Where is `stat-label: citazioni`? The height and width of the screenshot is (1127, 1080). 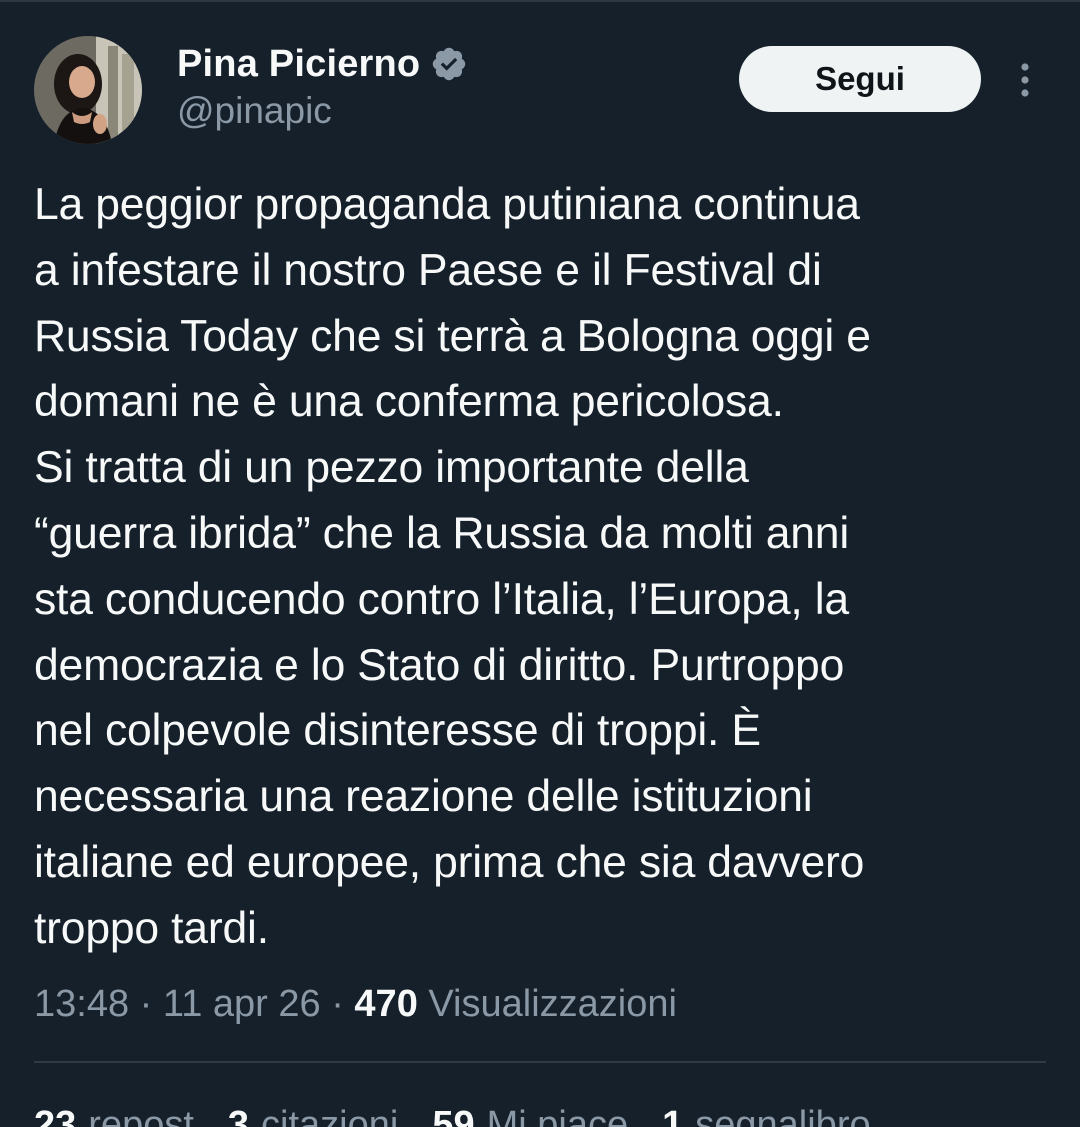 stat-label: citazioni is located at coordinates (330, 1115).